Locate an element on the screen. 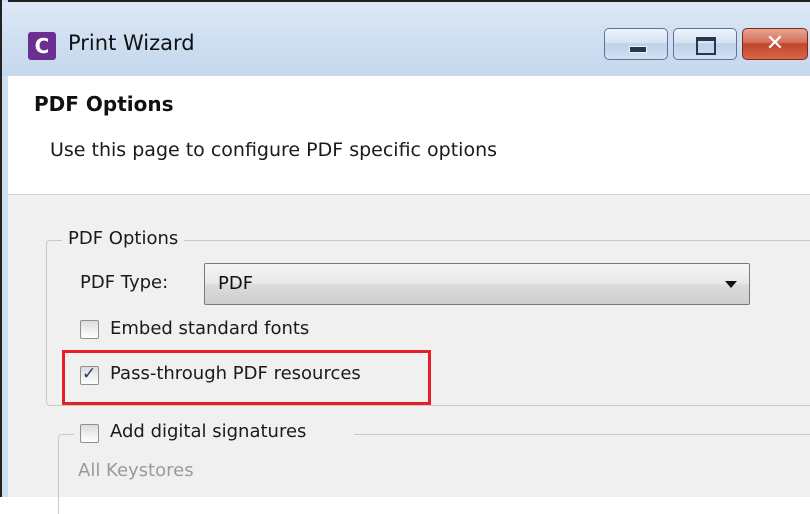 This screenshot has height=514, width=810. pass-through-checkbox: ✓ is located at coordinates (89, 374).